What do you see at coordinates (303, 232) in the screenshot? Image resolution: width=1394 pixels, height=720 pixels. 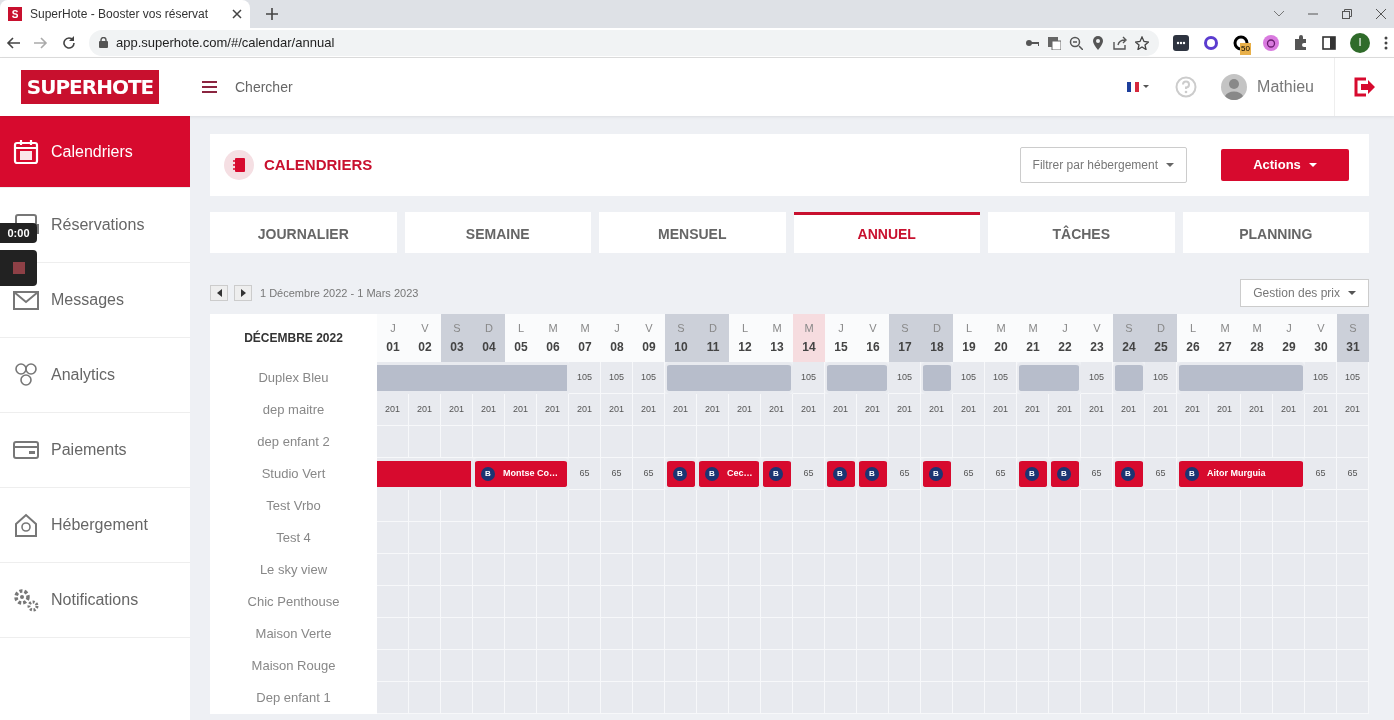 I see `view-tab: JOURNALIER` at bounding box center [303, 232].